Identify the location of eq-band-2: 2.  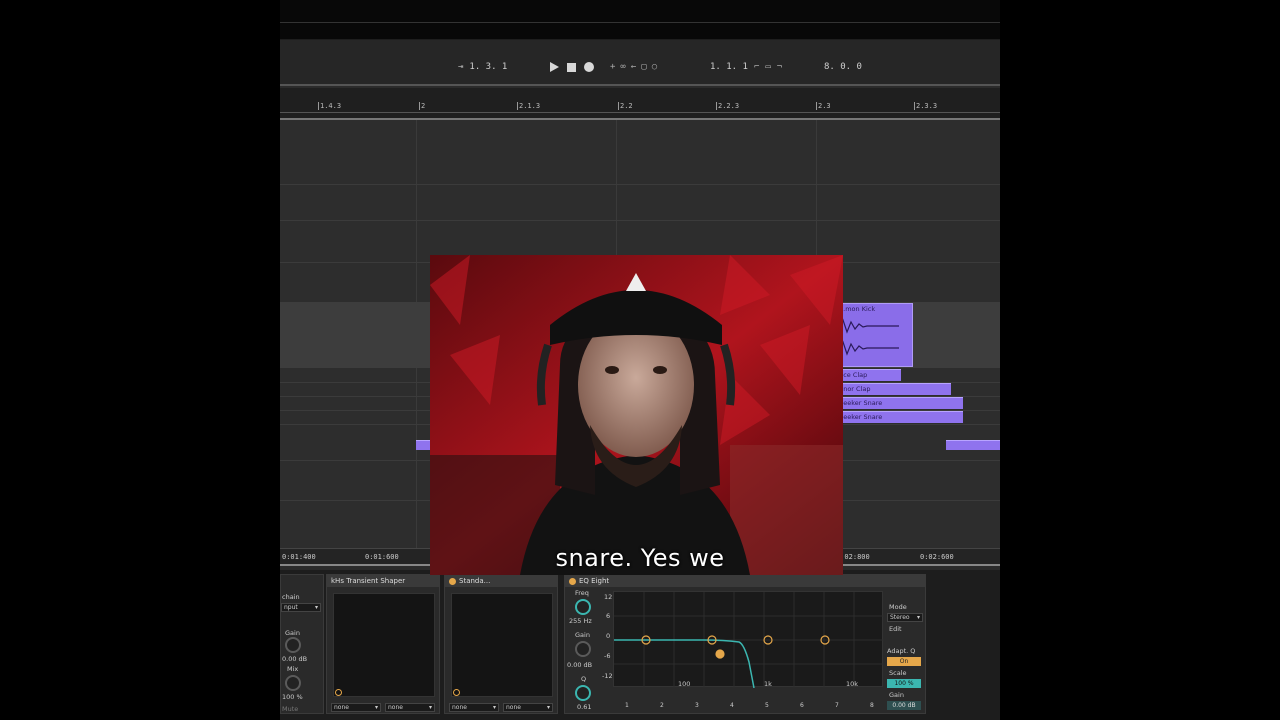
(663, 702).